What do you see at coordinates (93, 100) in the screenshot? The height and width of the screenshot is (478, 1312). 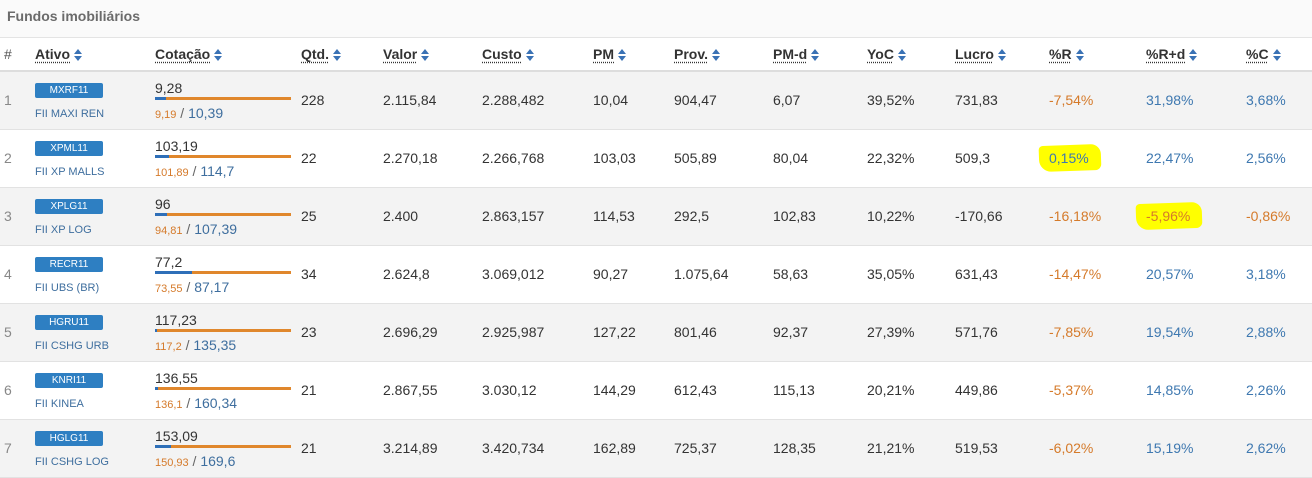 I see `asset-cell: MXRF11 FII MAXI REN` at bounding box center [93, 100].